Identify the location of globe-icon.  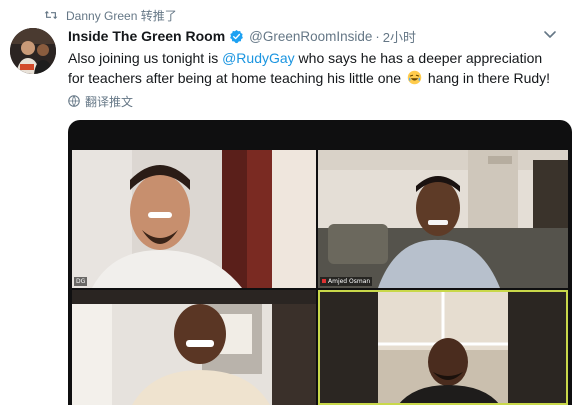
(74, 101).